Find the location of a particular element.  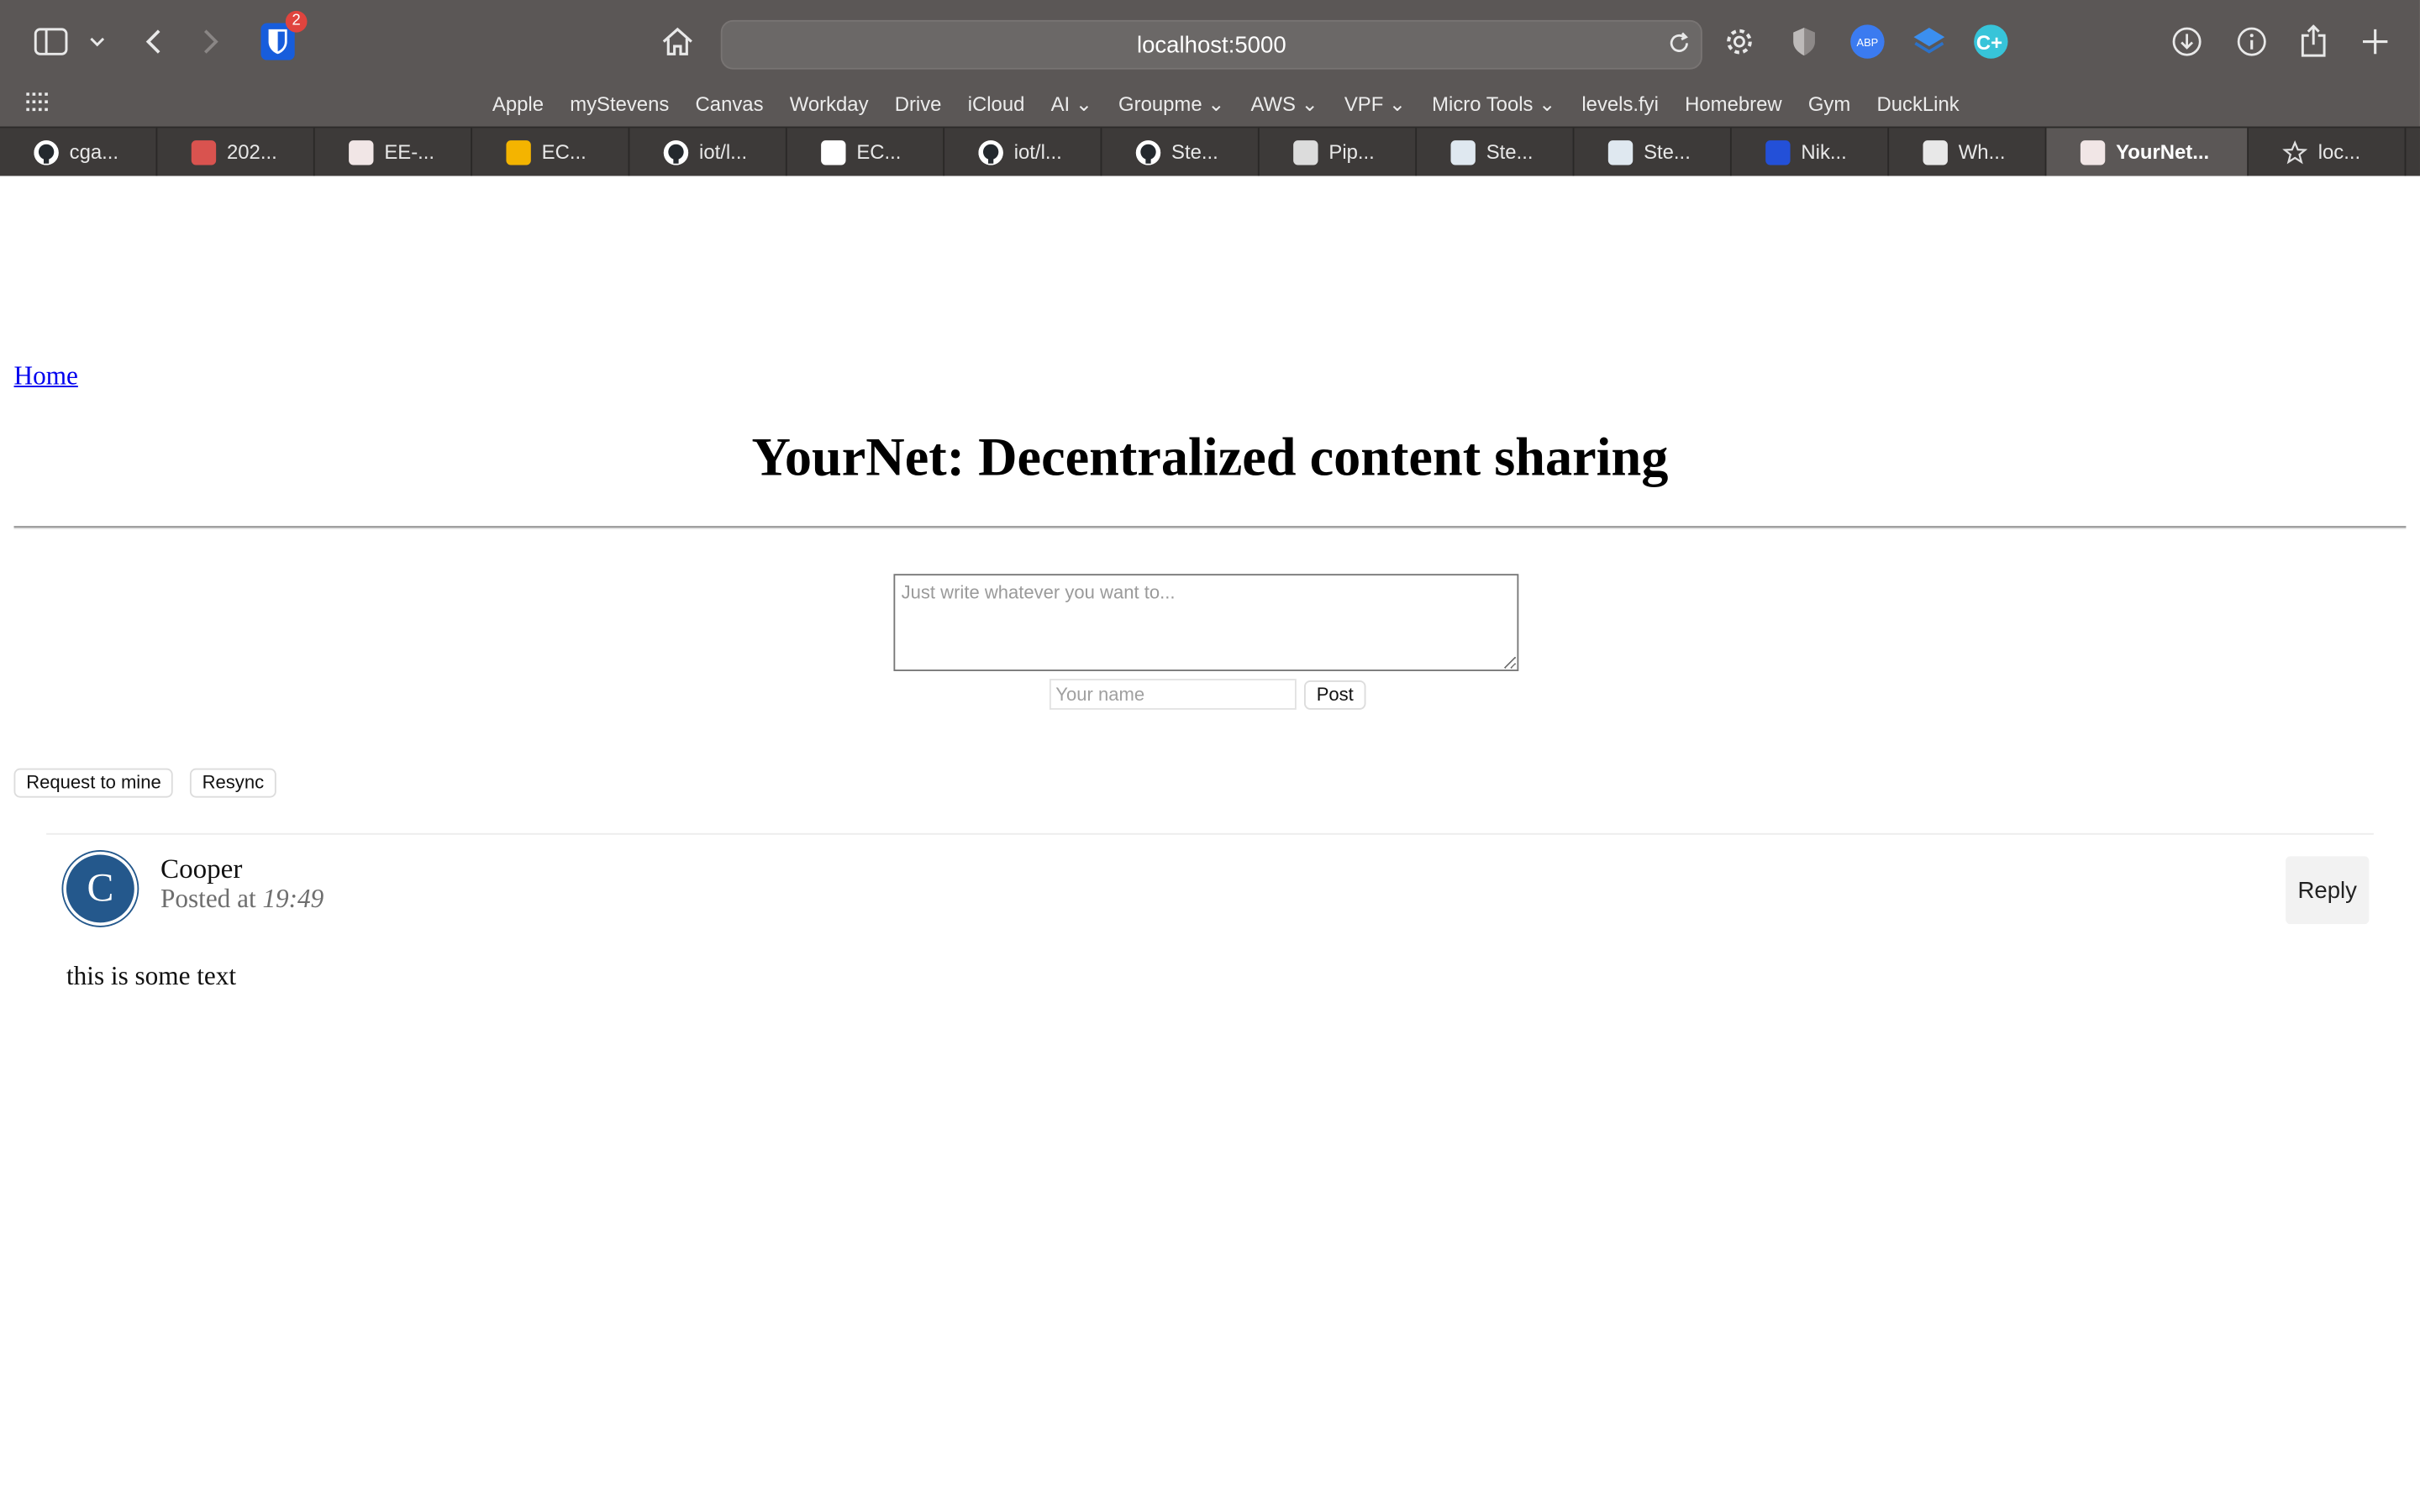

info-icon is located at coordinates (2252, 42).